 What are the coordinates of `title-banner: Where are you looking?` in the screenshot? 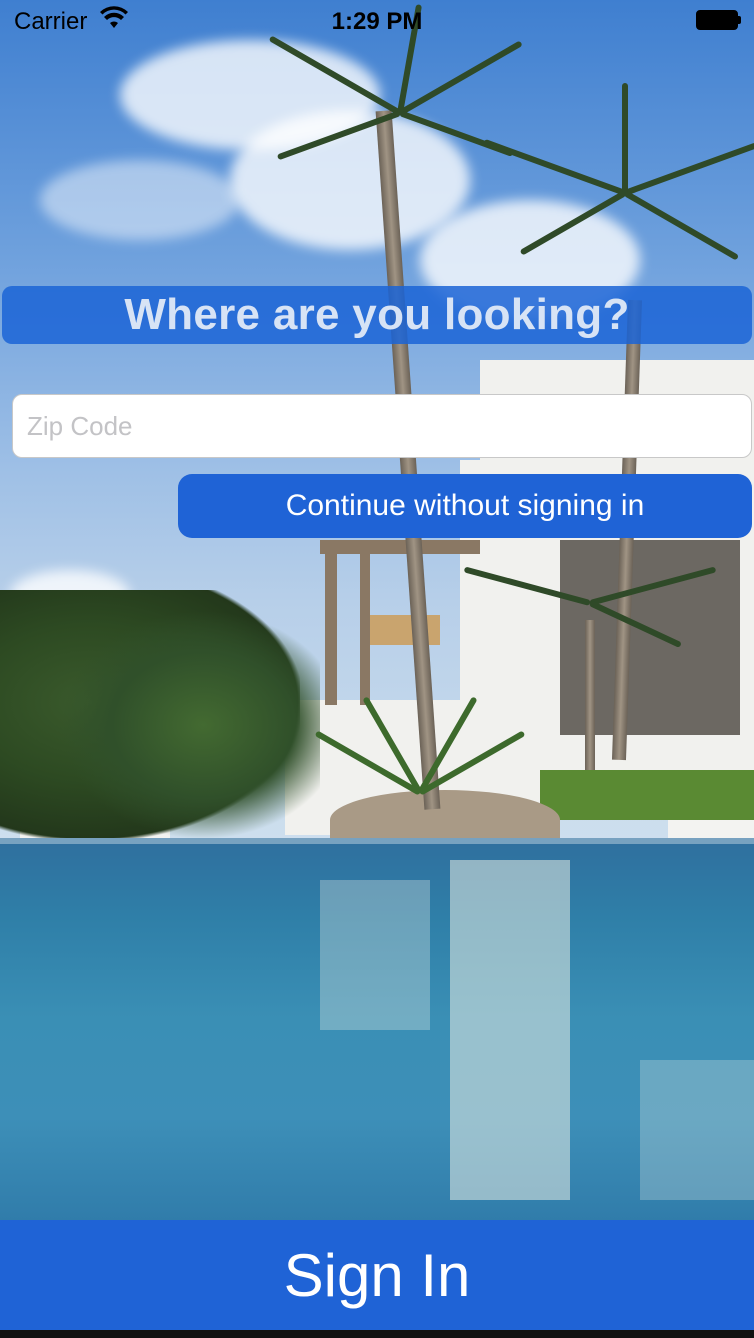 It's located at (377, 315).